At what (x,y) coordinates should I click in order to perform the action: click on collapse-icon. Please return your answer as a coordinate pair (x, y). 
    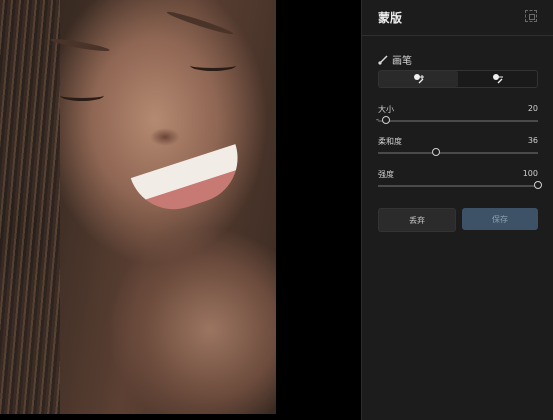
    Looking at the image, I should click on (531, 16).